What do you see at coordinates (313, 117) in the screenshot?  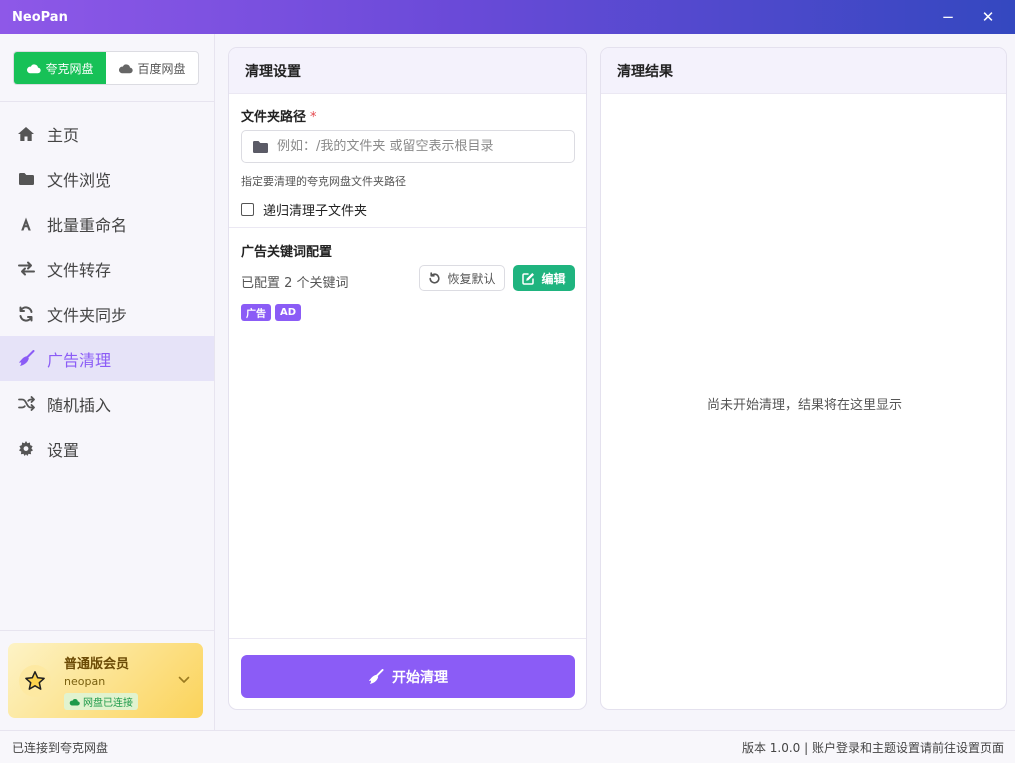 I see `required-mark: *` at bounding box center [313, 117].